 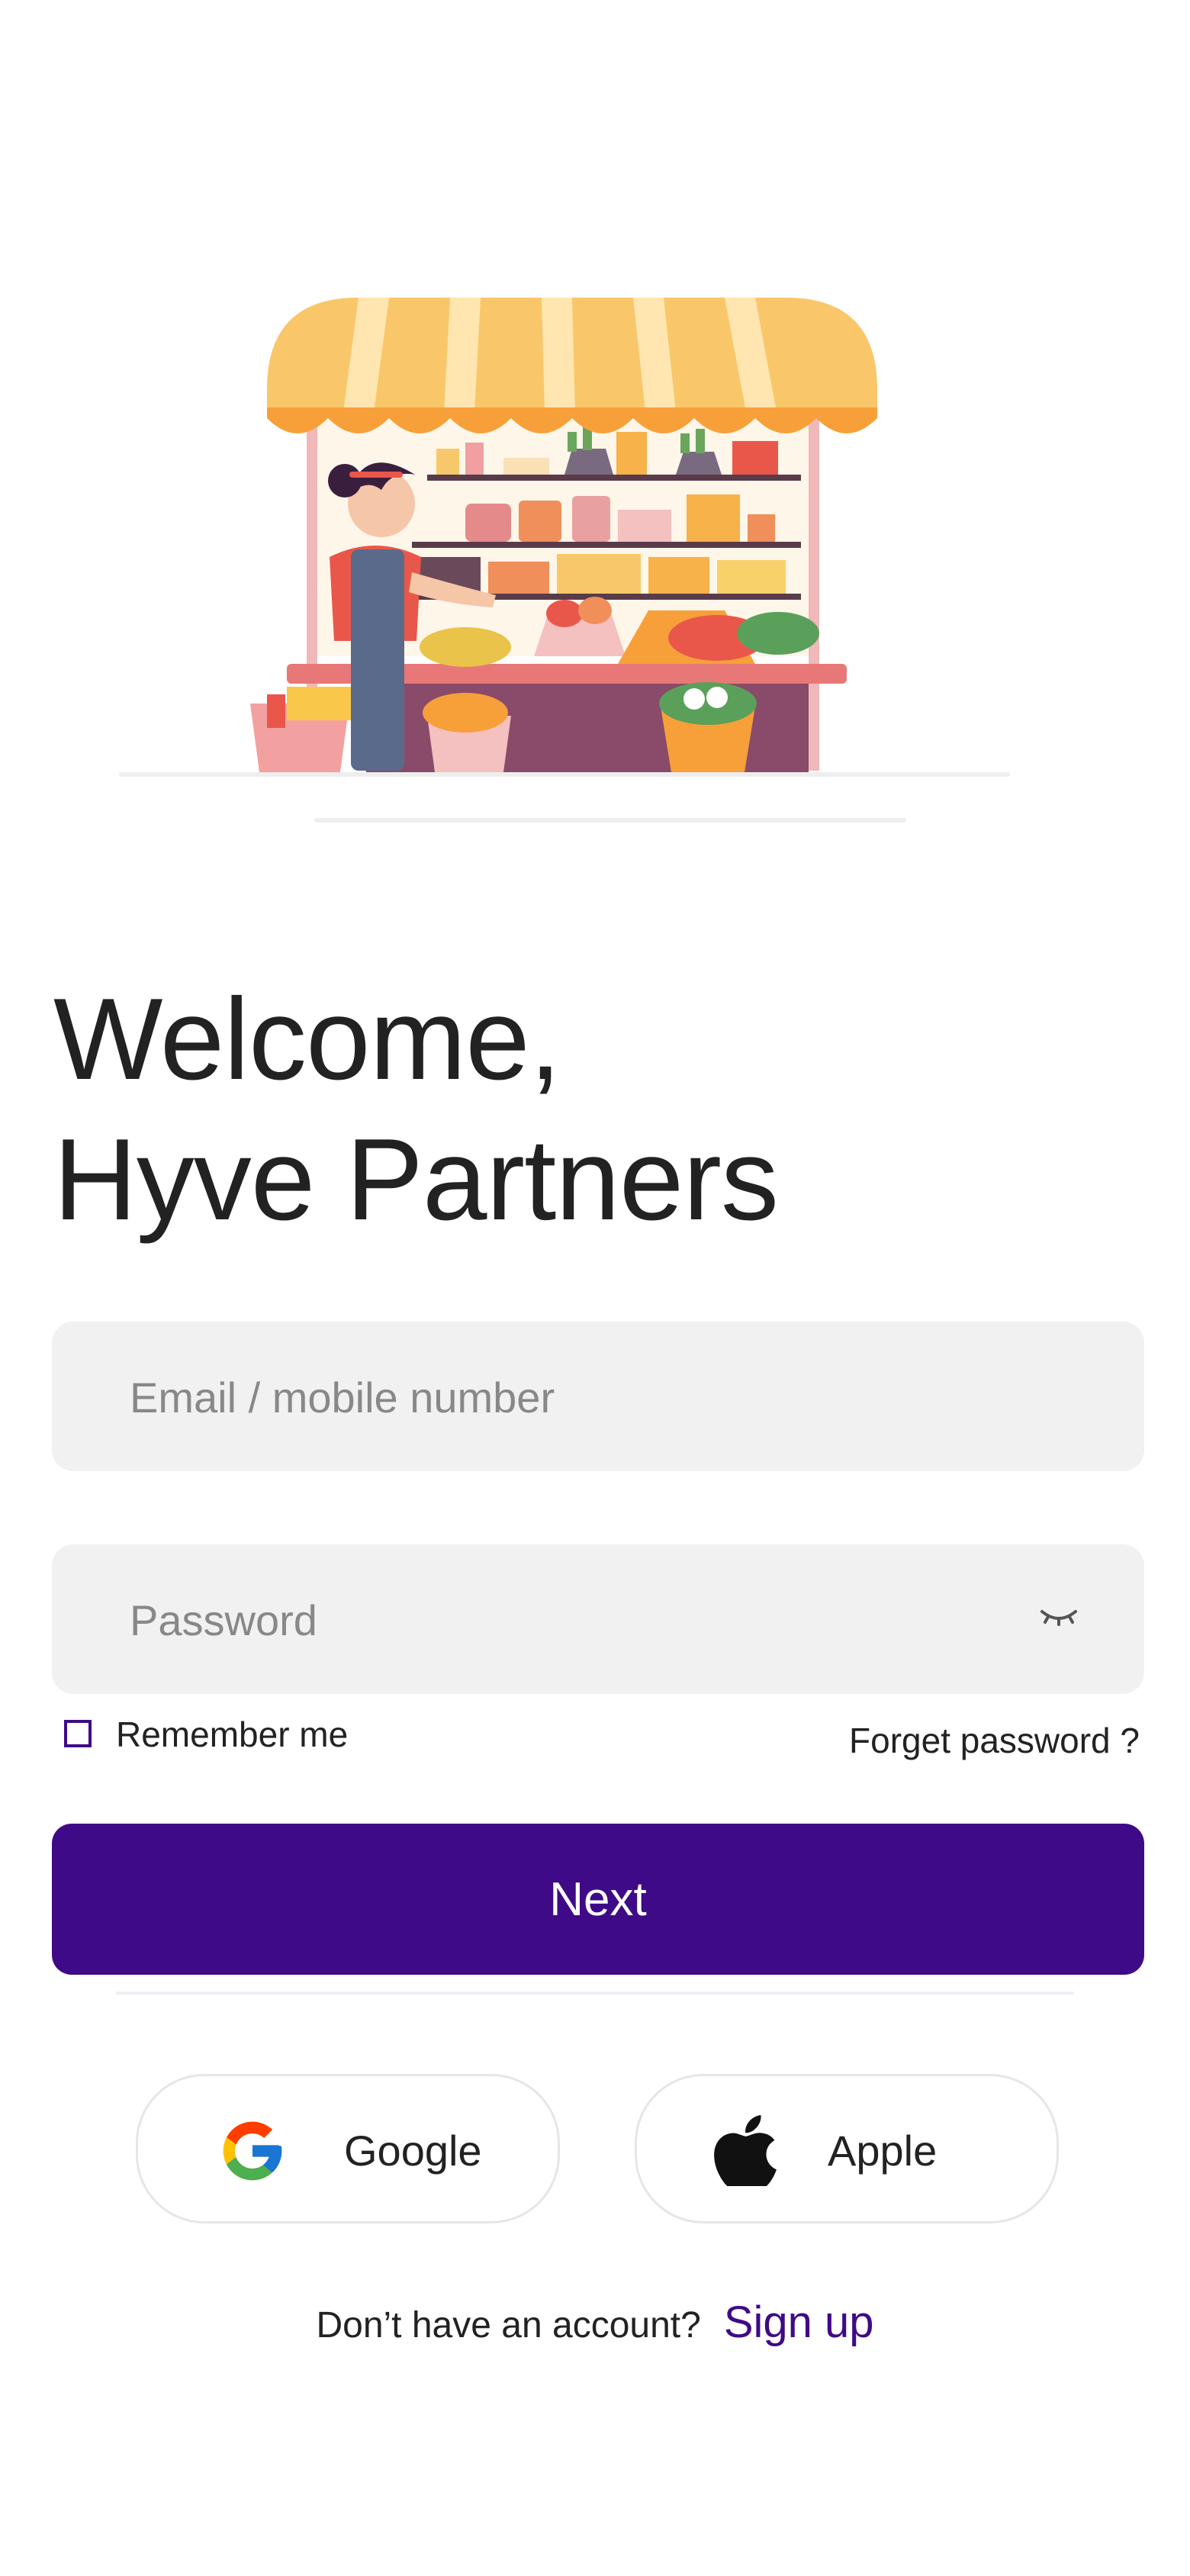 I want to click on apple-icon, so click(x=745, y=2150).